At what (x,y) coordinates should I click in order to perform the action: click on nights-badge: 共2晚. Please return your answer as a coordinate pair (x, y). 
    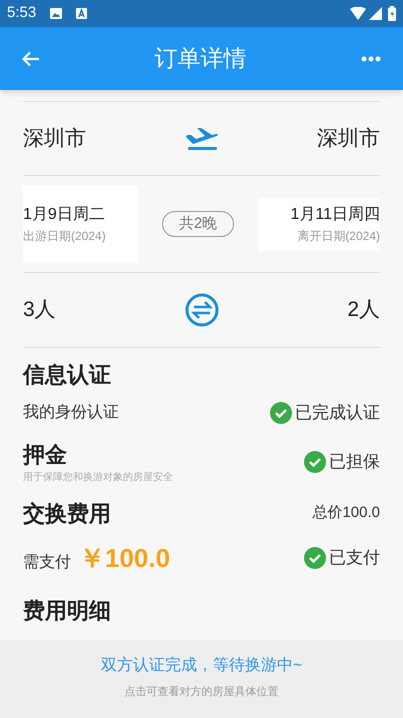
    Looking at the image, I should click on (198, 224).